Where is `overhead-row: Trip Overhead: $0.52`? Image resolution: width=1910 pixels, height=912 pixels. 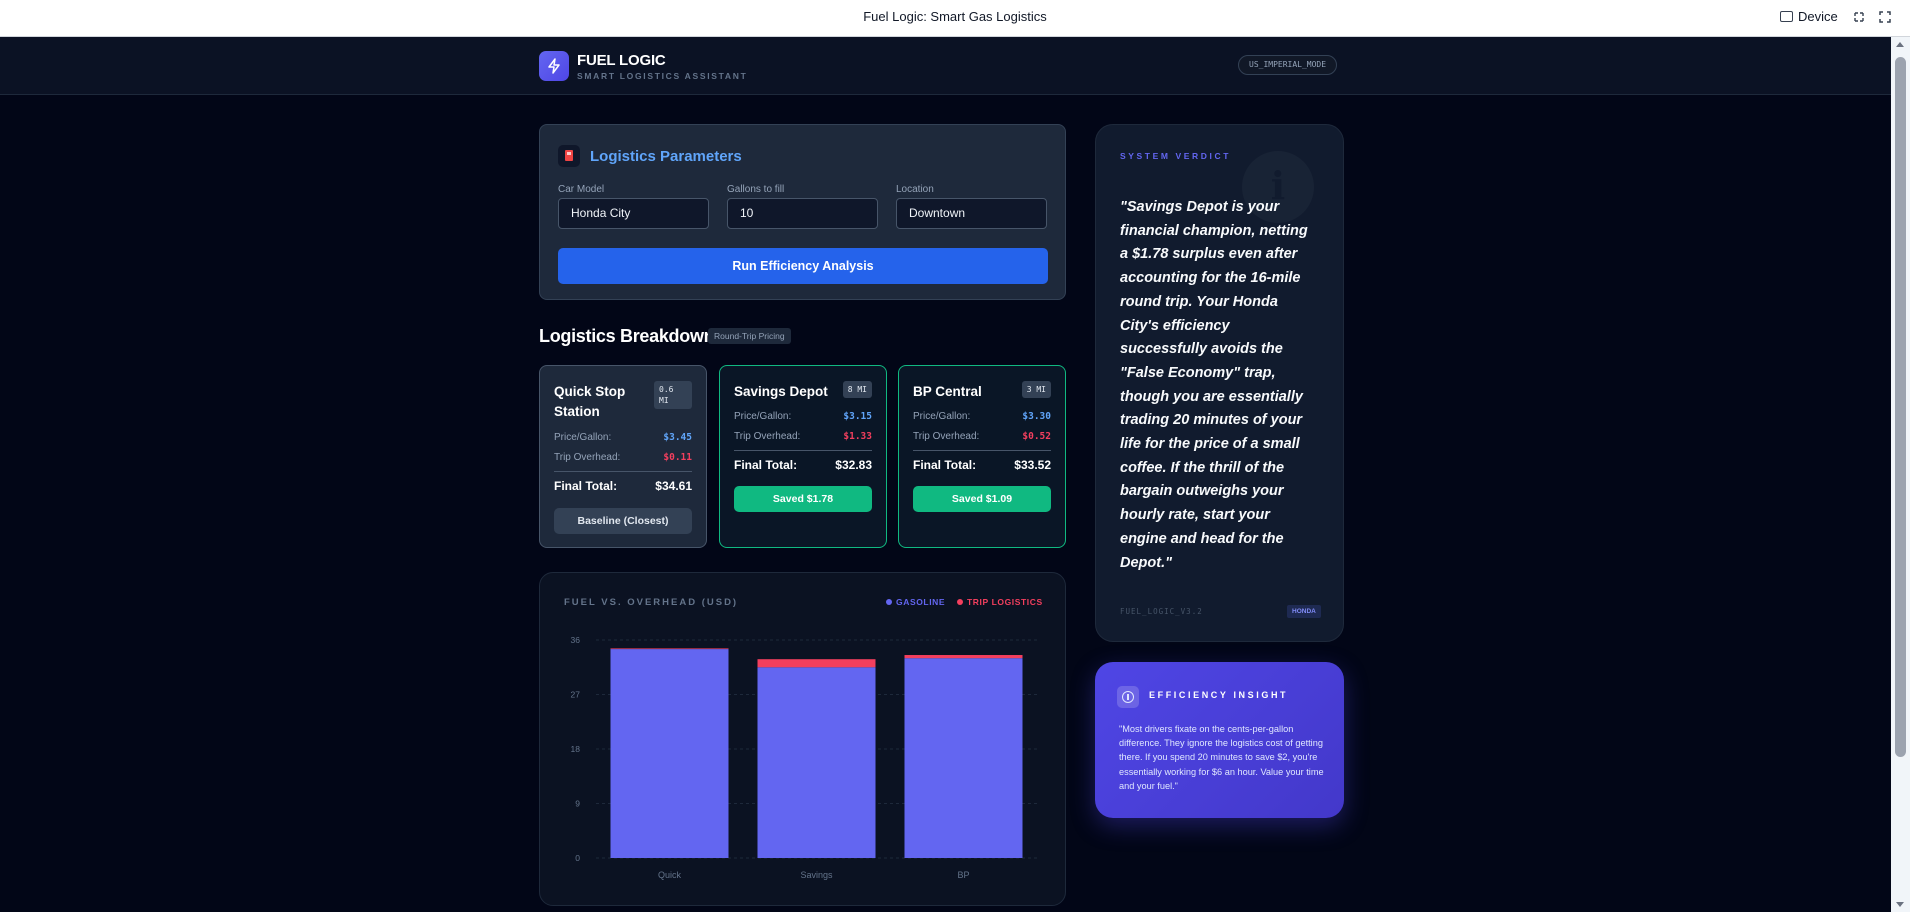 overhead-row: Trip Overhead: $0.52 is located at coordinates (982, 436).